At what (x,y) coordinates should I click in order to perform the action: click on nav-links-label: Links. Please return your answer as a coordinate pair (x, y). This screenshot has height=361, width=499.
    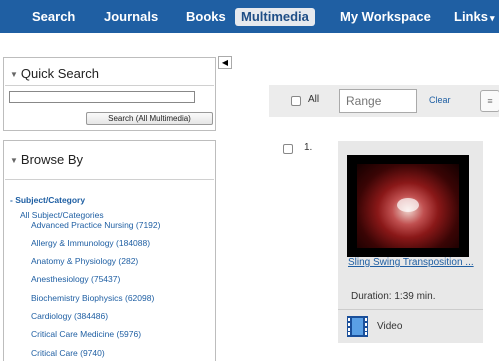
    Looking at the image, I should click on (471, 16).